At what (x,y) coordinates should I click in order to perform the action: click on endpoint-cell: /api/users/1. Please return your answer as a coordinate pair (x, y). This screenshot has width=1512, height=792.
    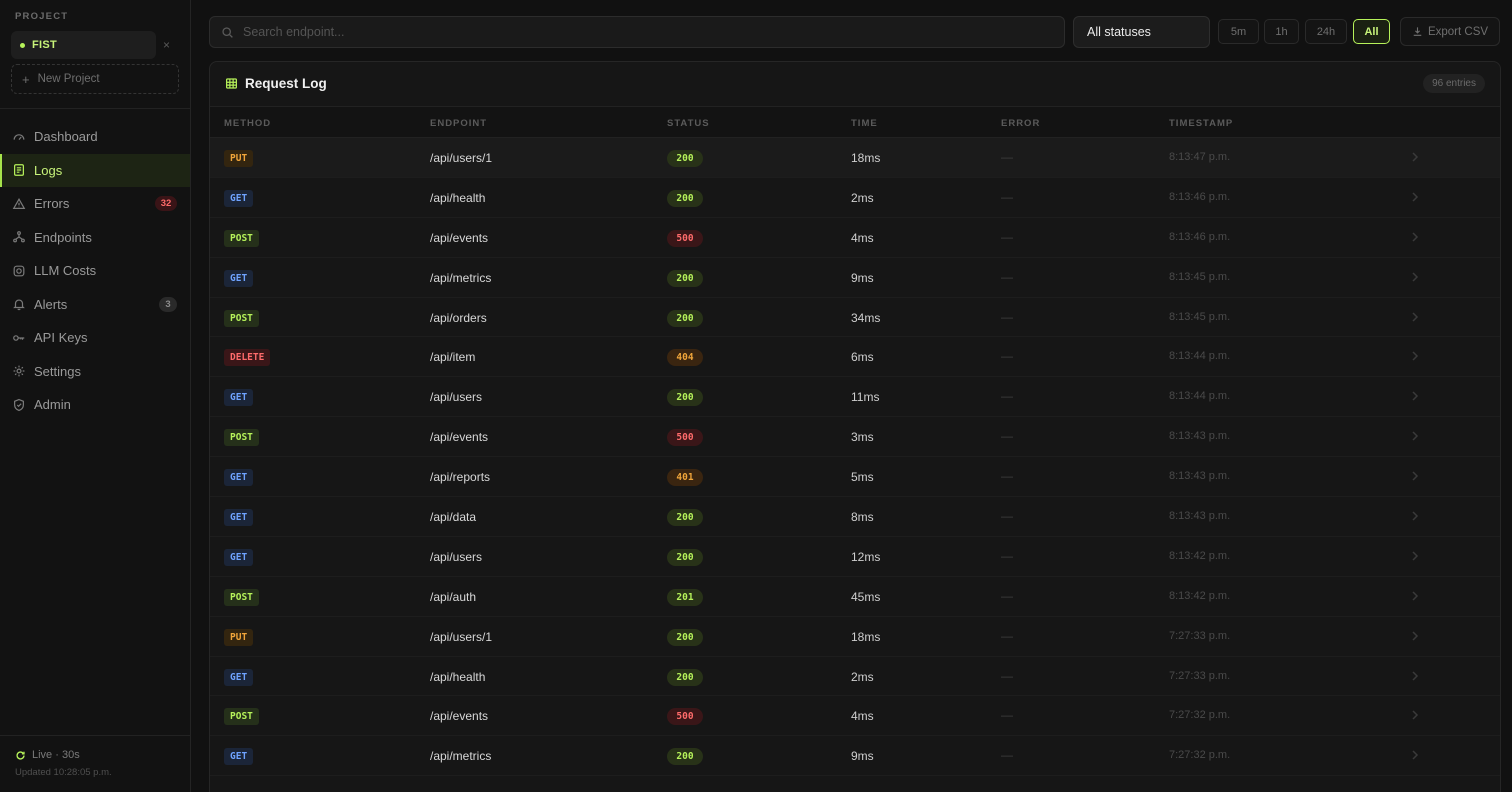
    Looking at the image, I should click on (461, 158).